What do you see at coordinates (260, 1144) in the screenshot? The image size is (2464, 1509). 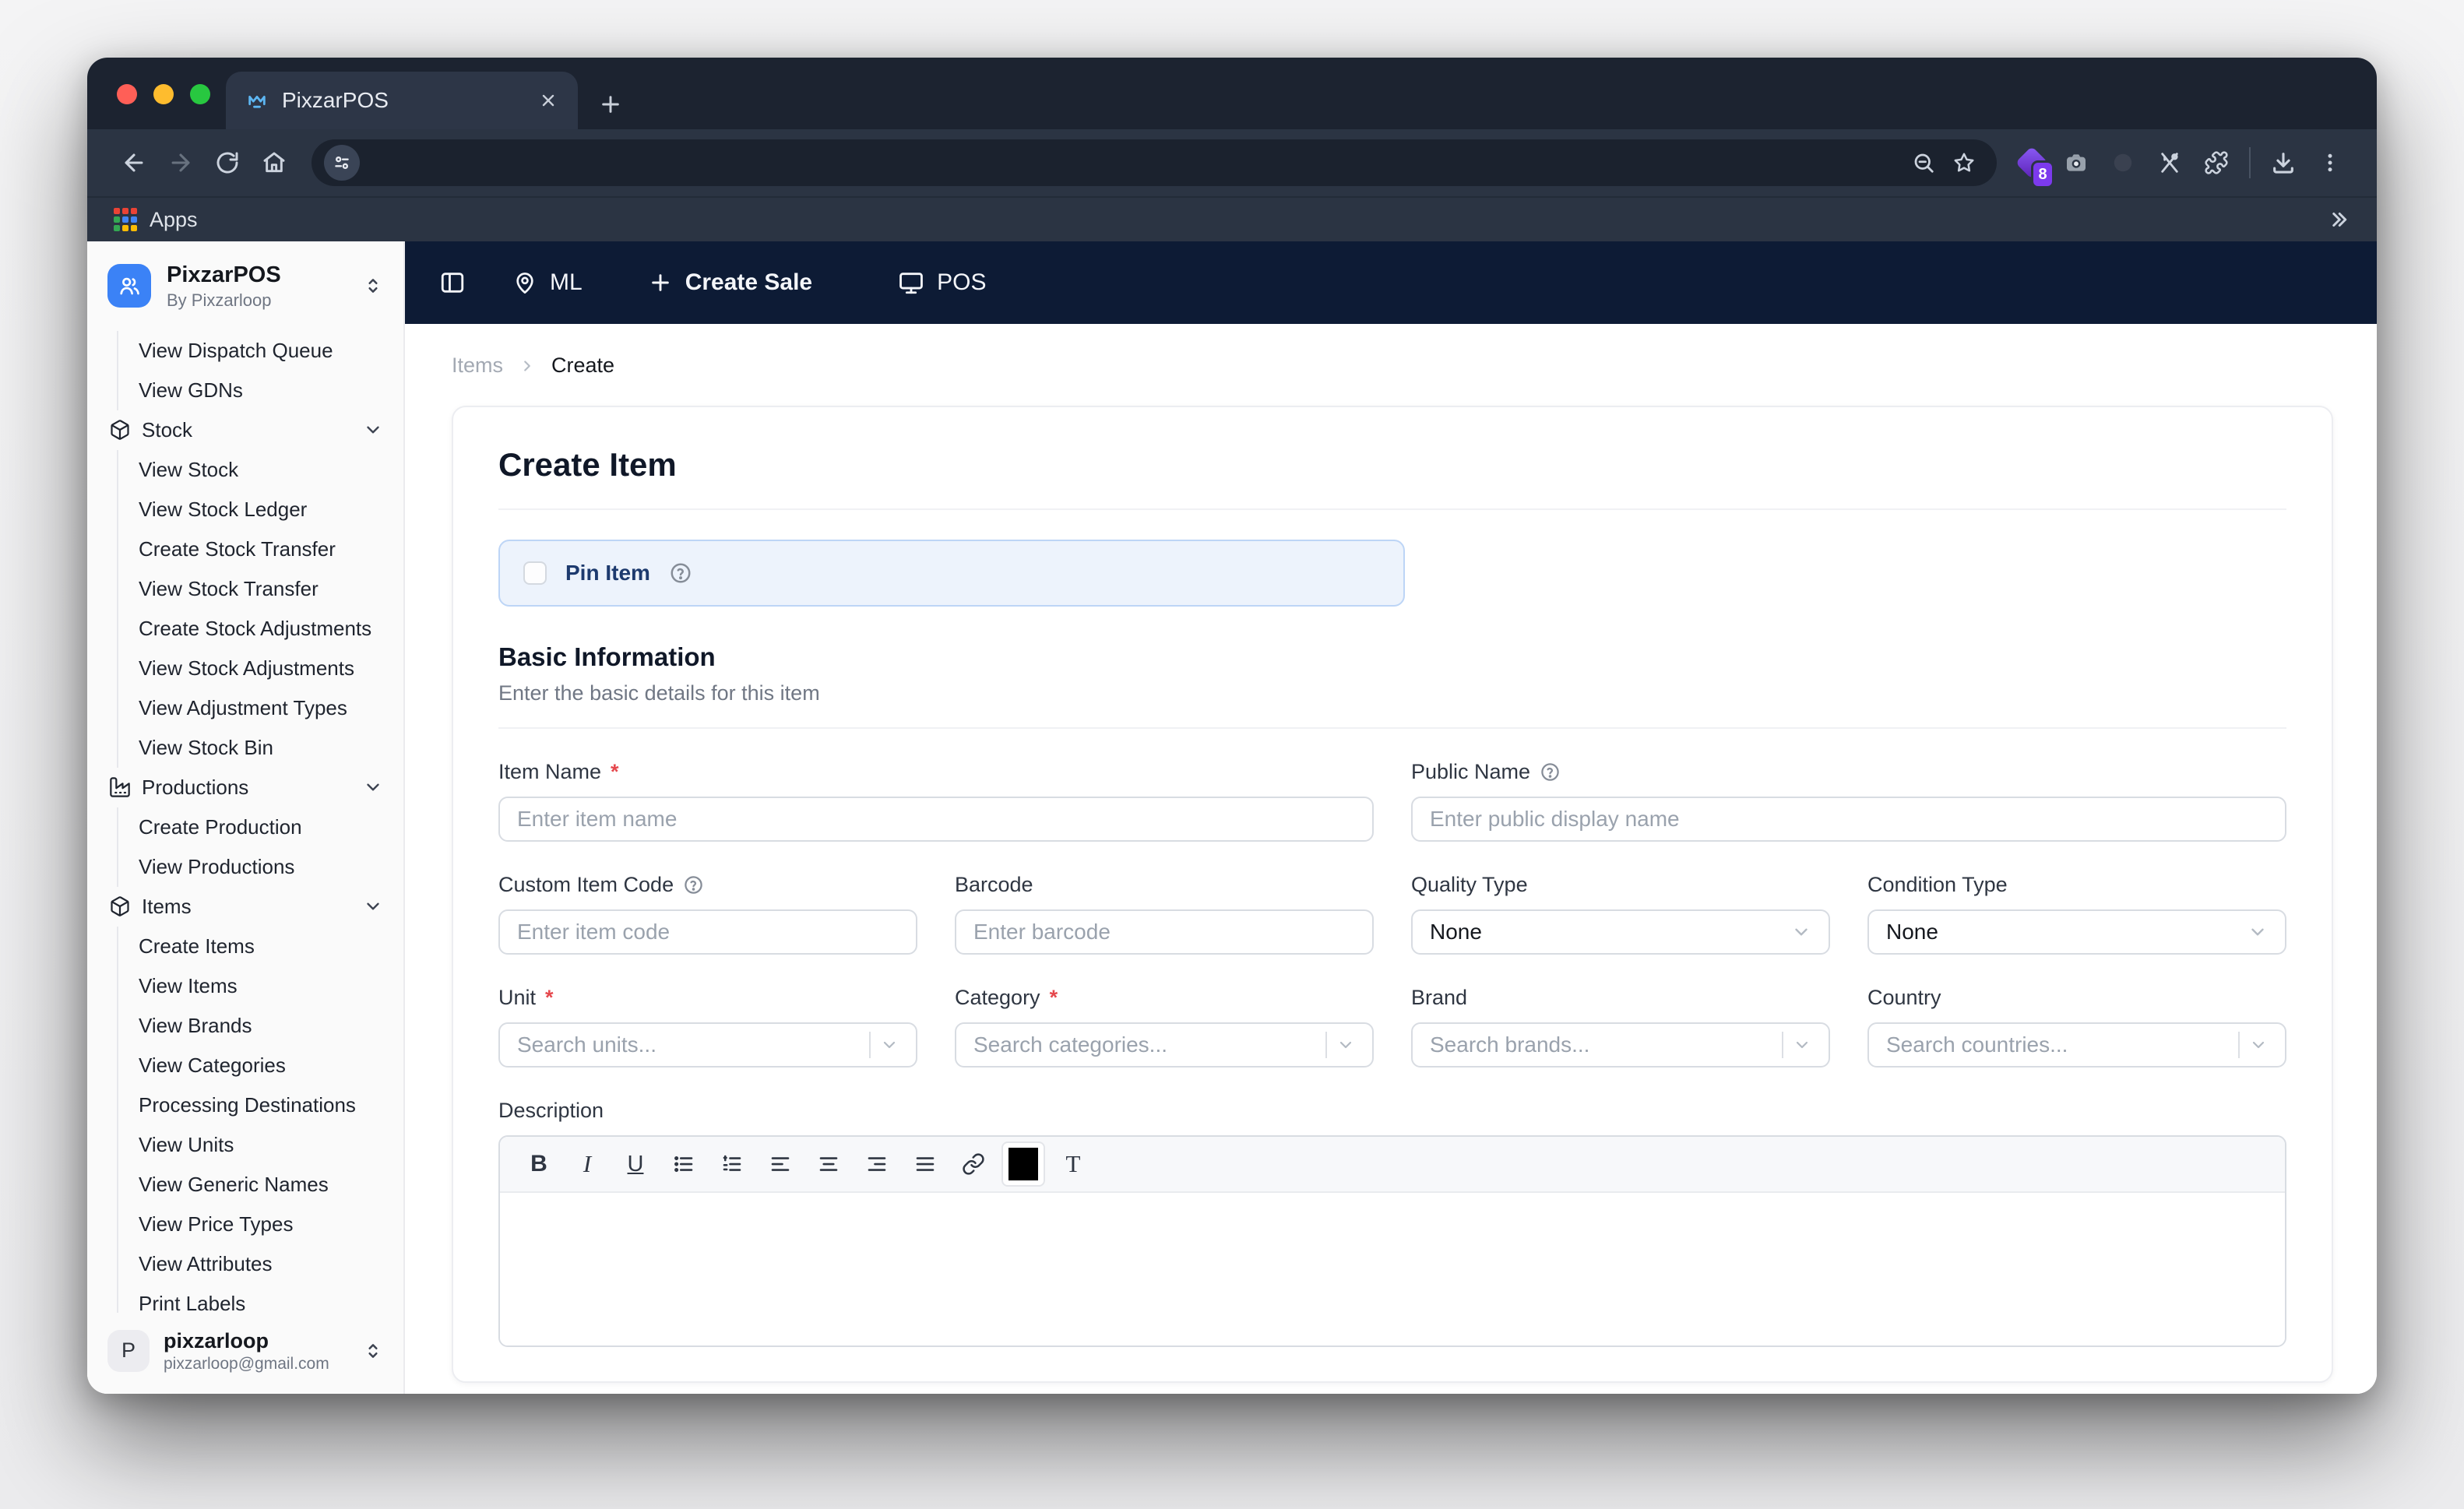 I see `sidebar-item-view-units: View Units` at bounding box center [260, 1144].